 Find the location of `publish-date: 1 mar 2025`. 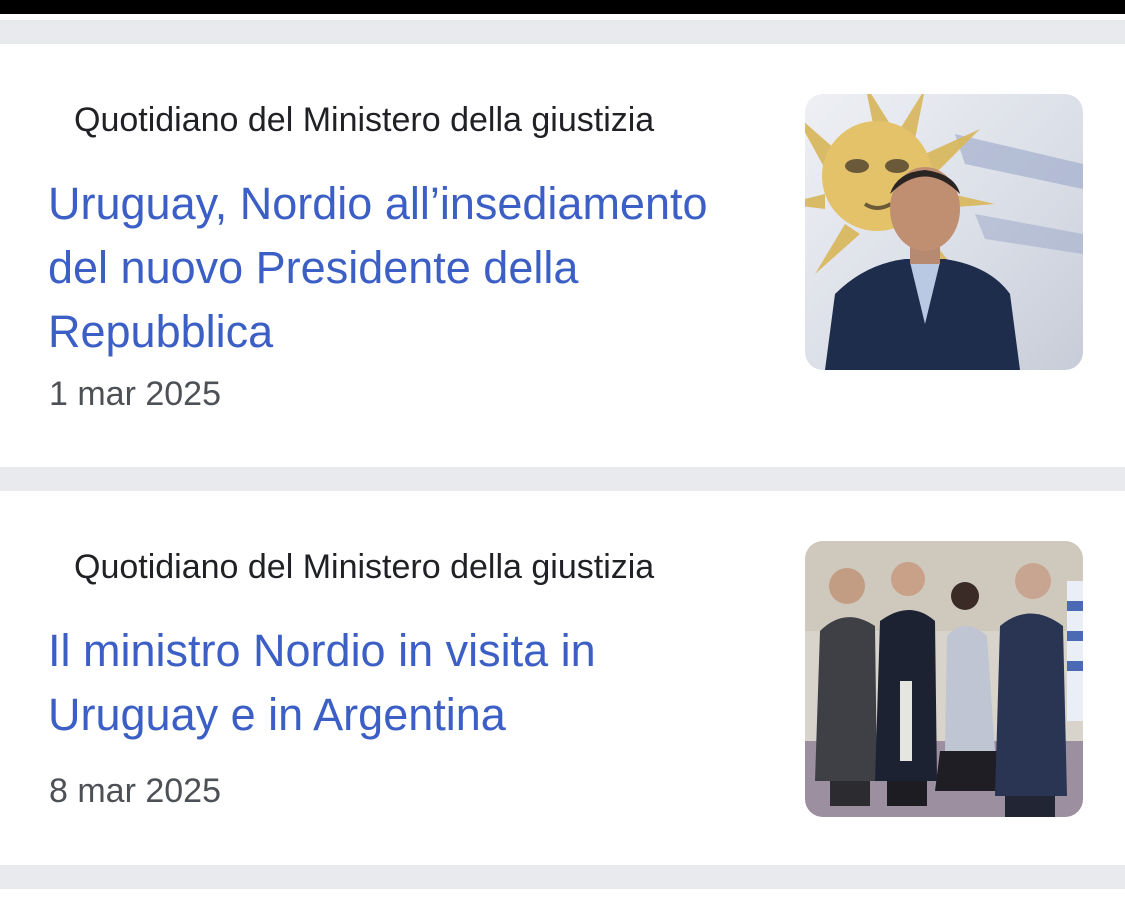

publish-date: 1 mar 2025 is located at coordinates (135, 394).